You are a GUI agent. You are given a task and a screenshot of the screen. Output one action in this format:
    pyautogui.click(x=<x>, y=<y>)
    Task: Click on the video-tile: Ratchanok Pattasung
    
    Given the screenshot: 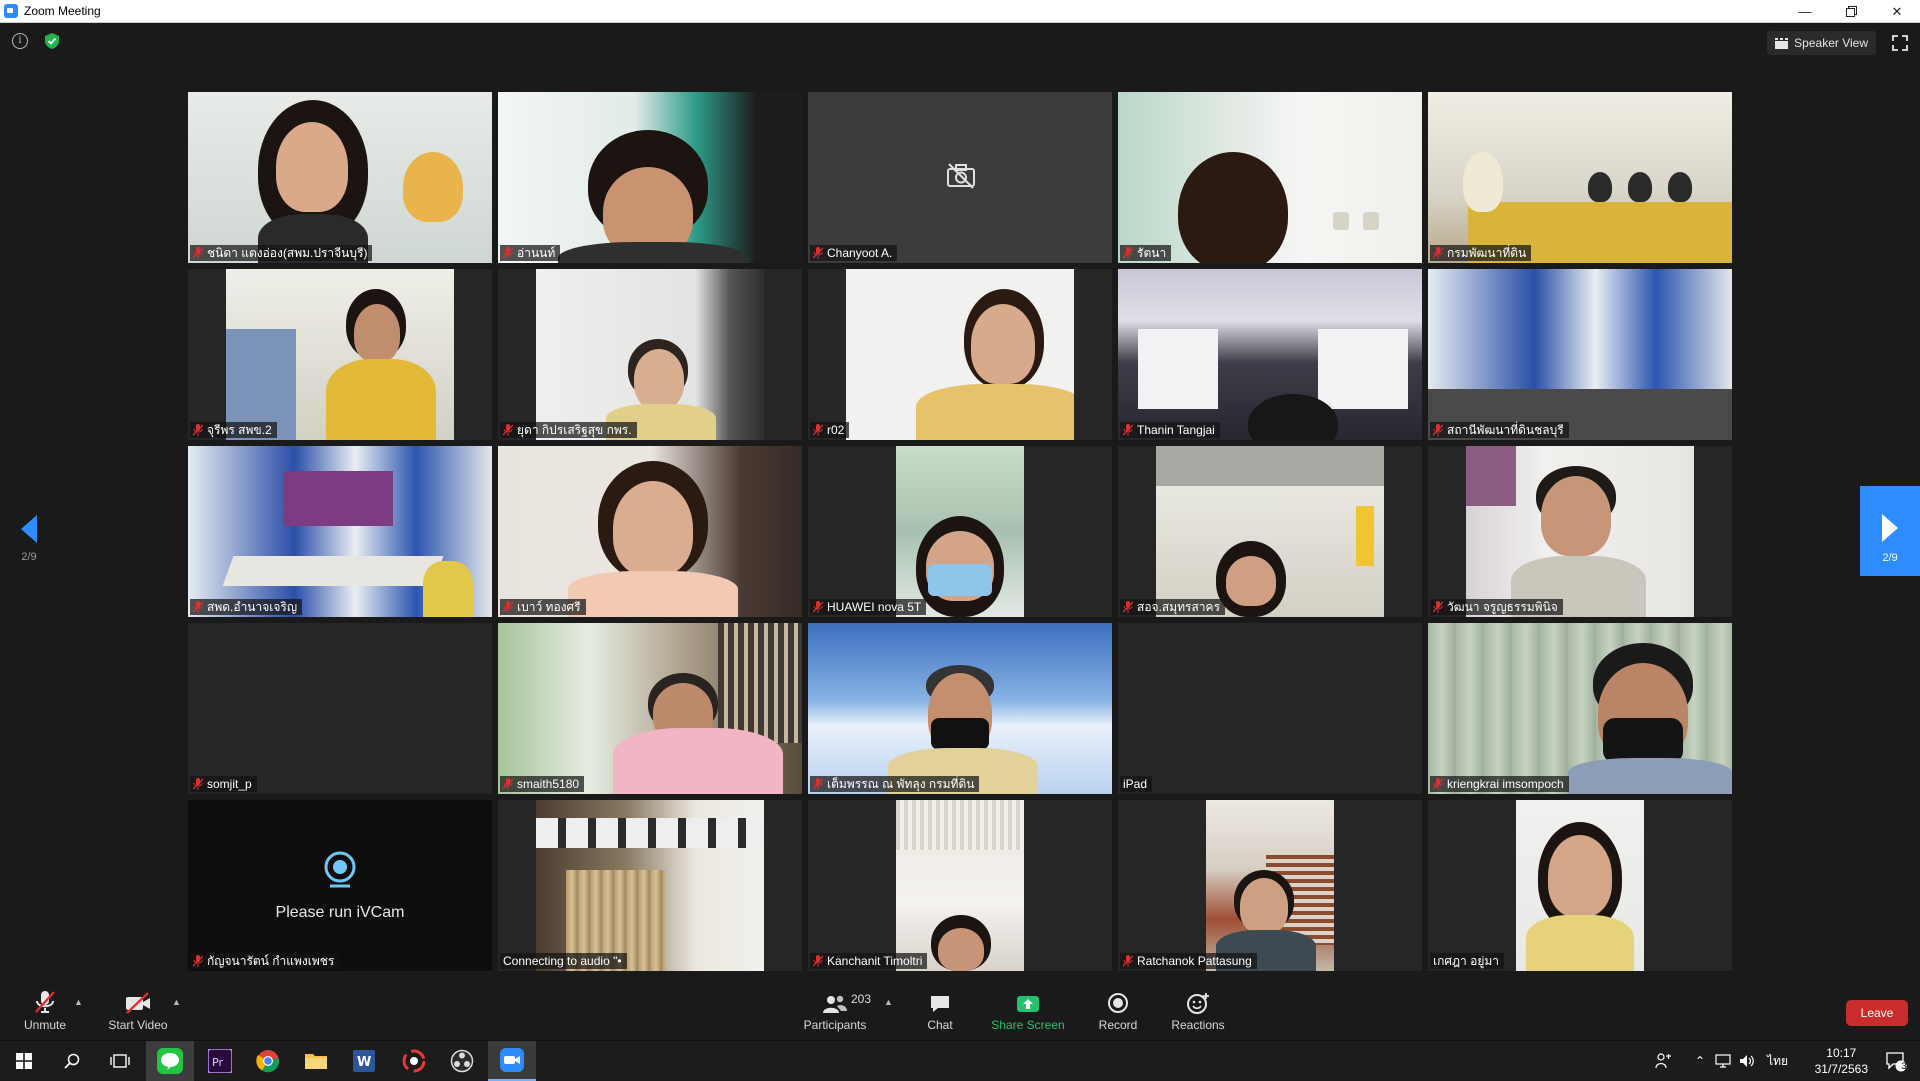 What is the action you would take?
    pyautogui.click(x=1270, y=885)
    